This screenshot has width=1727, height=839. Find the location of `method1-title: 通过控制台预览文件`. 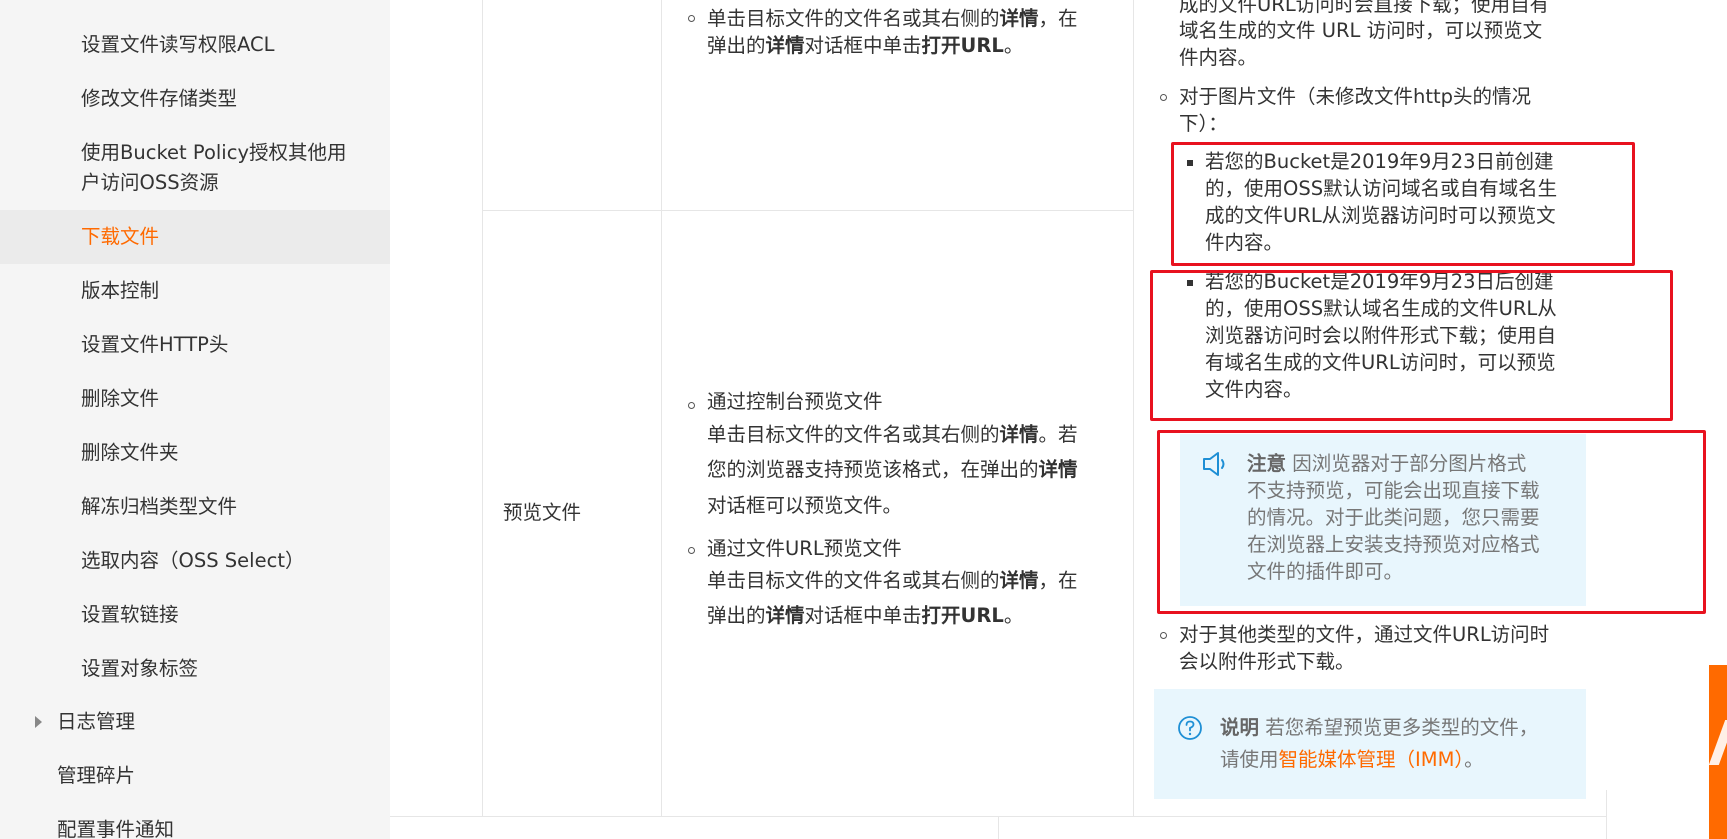

method1-title: 通过控制台预览文件 is located at coordinates (795, 401).